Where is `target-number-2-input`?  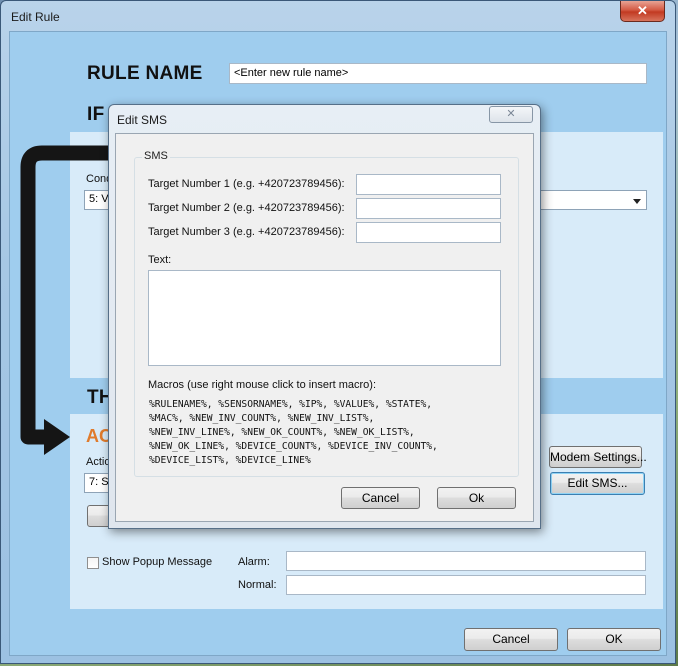
target-number-2-input is located at coordinates (428, 208).